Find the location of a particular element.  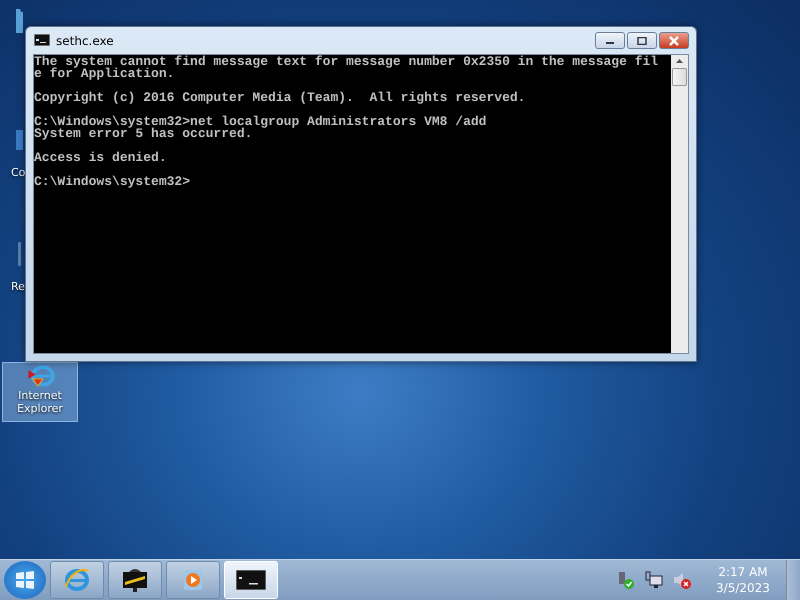

desktop-icon: Co is located at coordinates (13, 172).